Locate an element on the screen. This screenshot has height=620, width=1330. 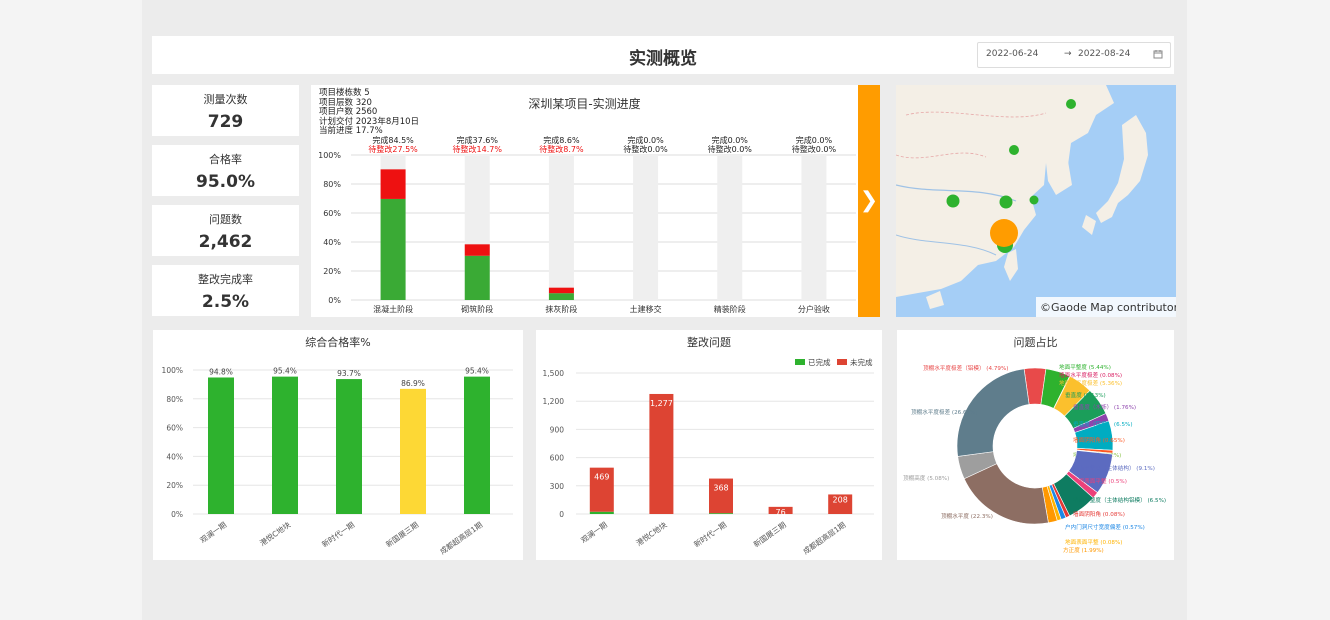
x-tick-label: 混凝土阶段 is located at coordinates (393, 309).